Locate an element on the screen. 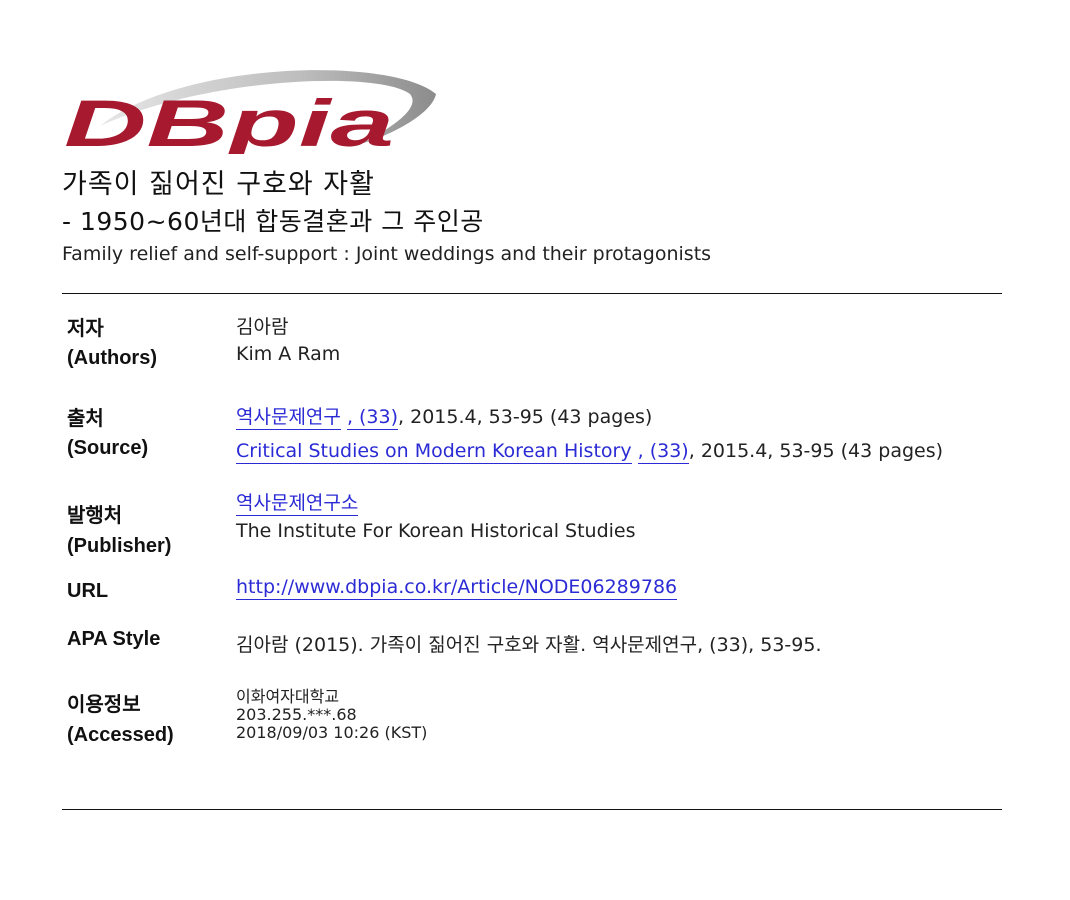 Image resolution: width=1070 pixels, height=900 pixels. journal-link-ko: 역사문제연구 is located at coordinates (288, 418).